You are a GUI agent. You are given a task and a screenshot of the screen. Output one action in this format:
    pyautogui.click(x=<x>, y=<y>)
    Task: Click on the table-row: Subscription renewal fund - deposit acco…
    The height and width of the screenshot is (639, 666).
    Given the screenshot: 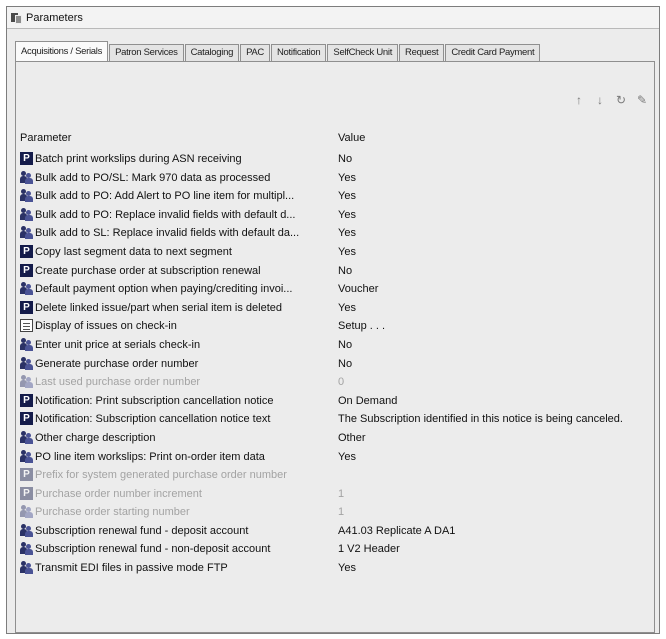 What is the action you would take?
    pyautogui.click(x=335, y=531)
    